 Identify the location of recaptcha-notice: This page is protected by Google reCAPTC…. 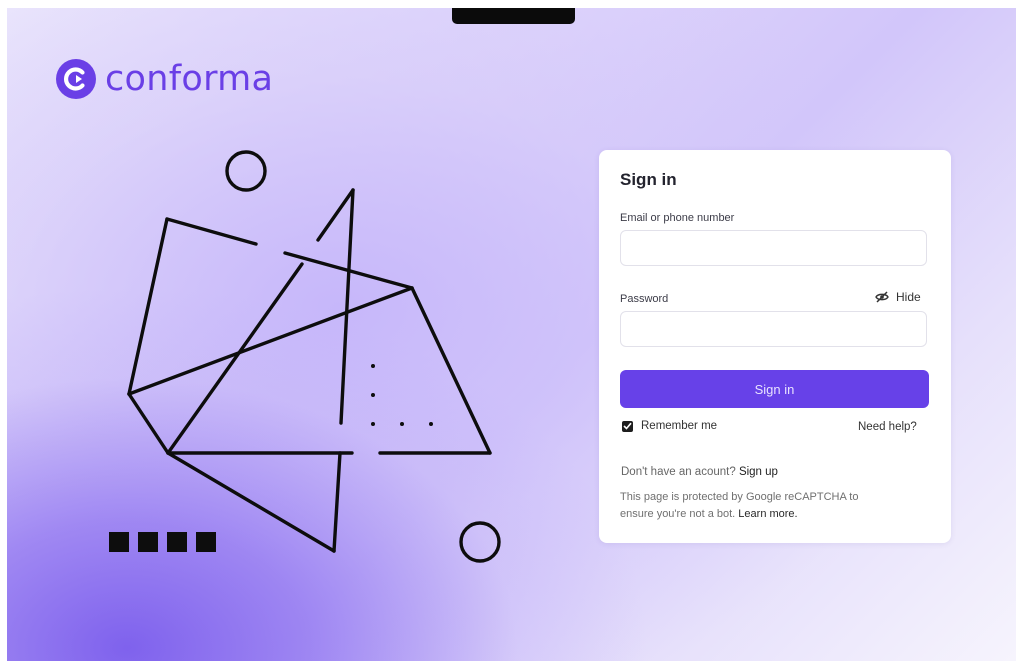
(755, 505).